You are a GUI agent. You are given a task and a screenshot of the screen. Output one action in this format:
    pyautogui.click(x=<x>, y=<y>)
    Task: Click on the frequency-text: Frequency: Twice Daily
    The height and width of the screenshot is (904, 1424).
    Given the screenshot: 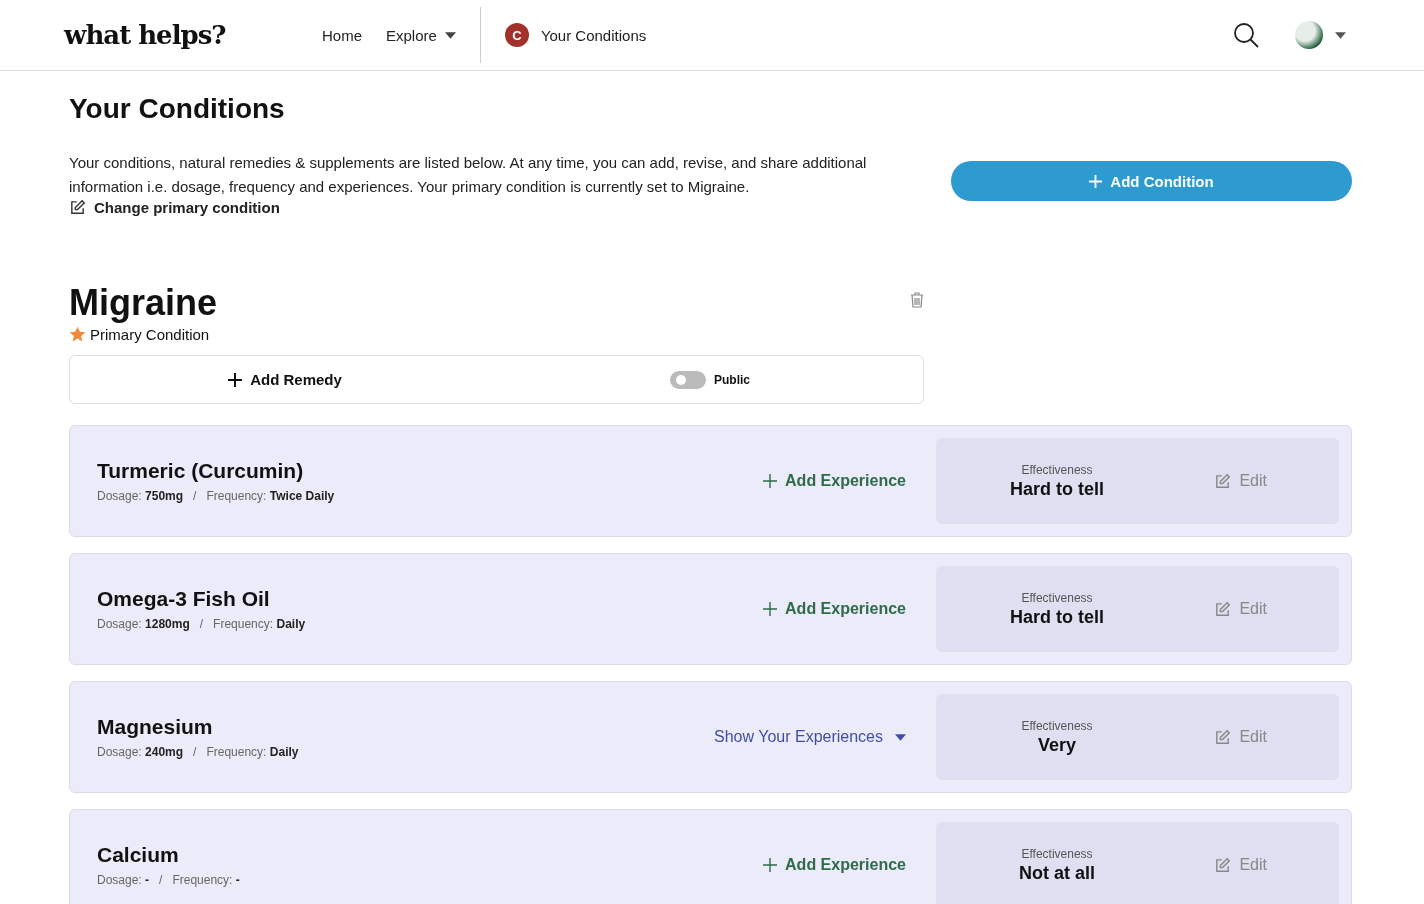 What is the action you would take?
    pyautogui.click(x=270, y=496)
    